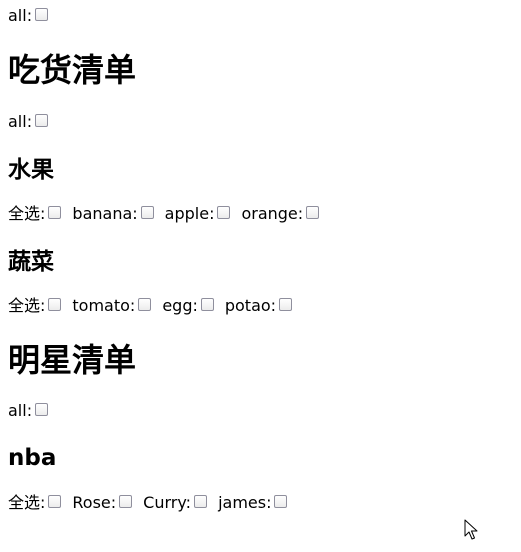 The width and height of the screenshot is (521, 552). I want to click on mouse-pointer-icon, so click(471, 529).